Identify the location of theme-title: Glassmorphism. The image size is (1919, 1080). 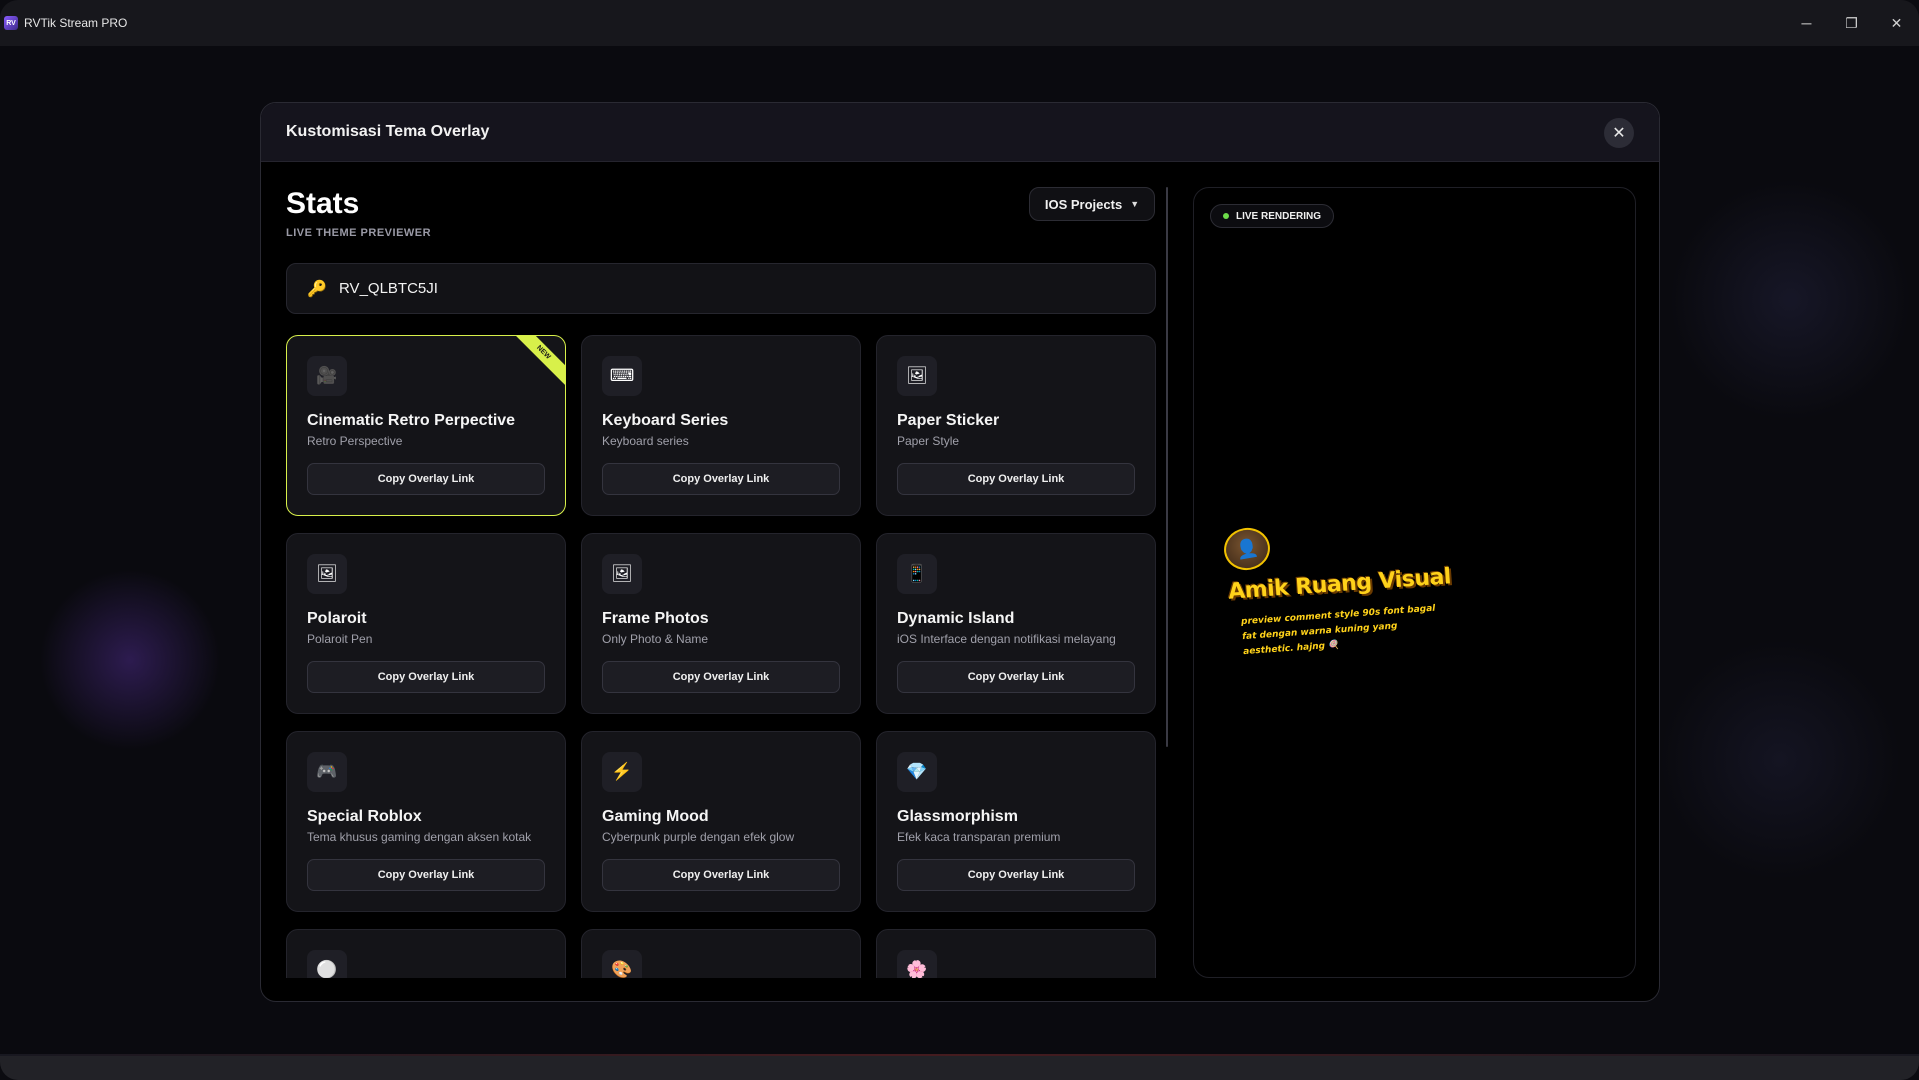
(957, 816).